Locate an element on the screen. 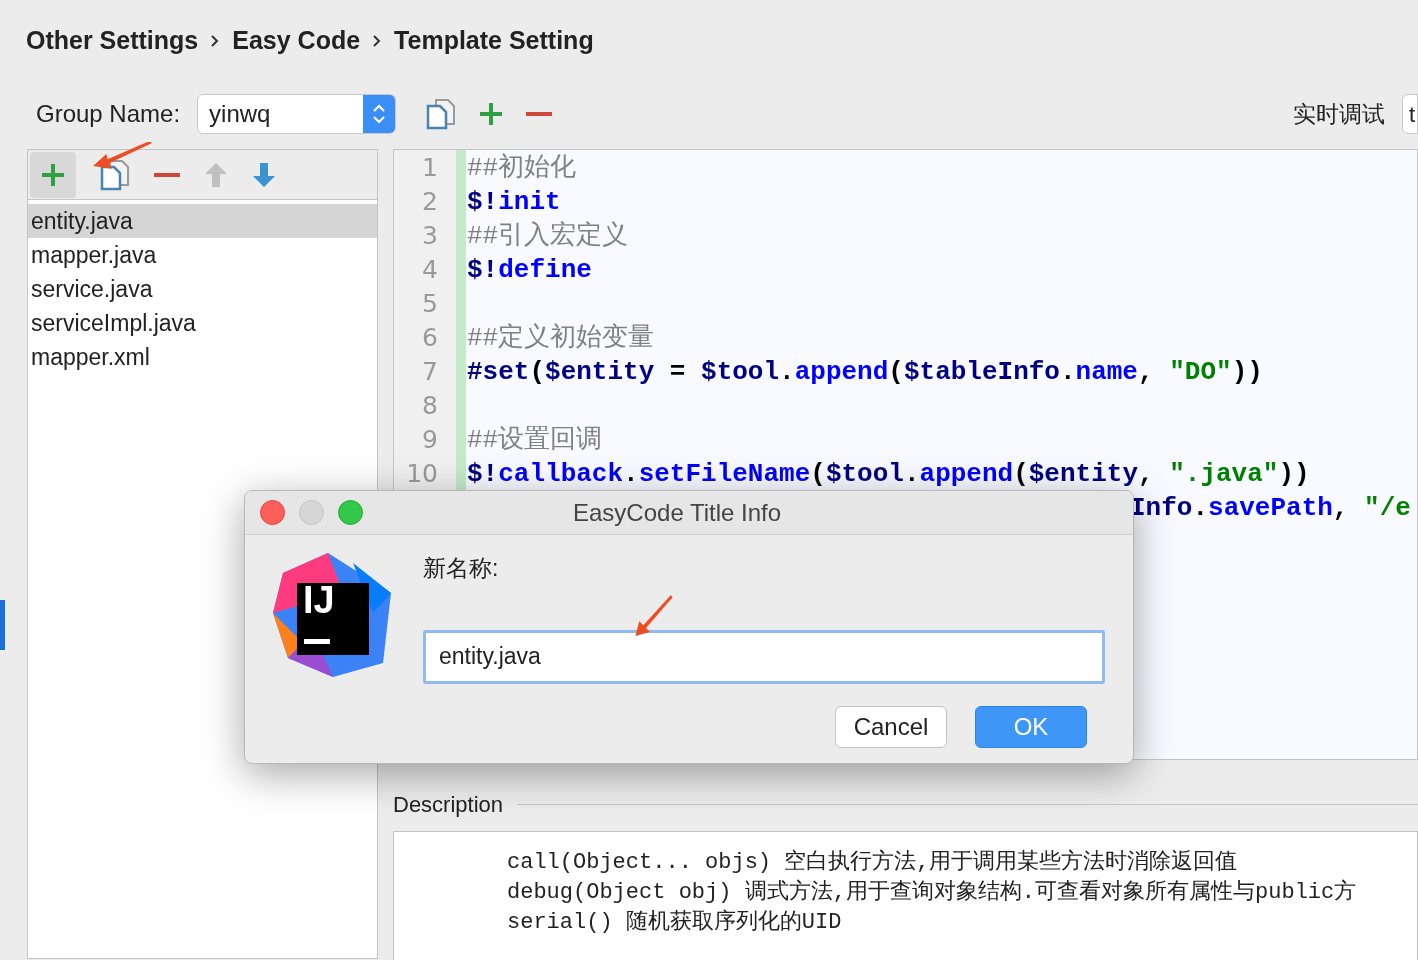  line-number: 5 is located at coordinates (430, 304).